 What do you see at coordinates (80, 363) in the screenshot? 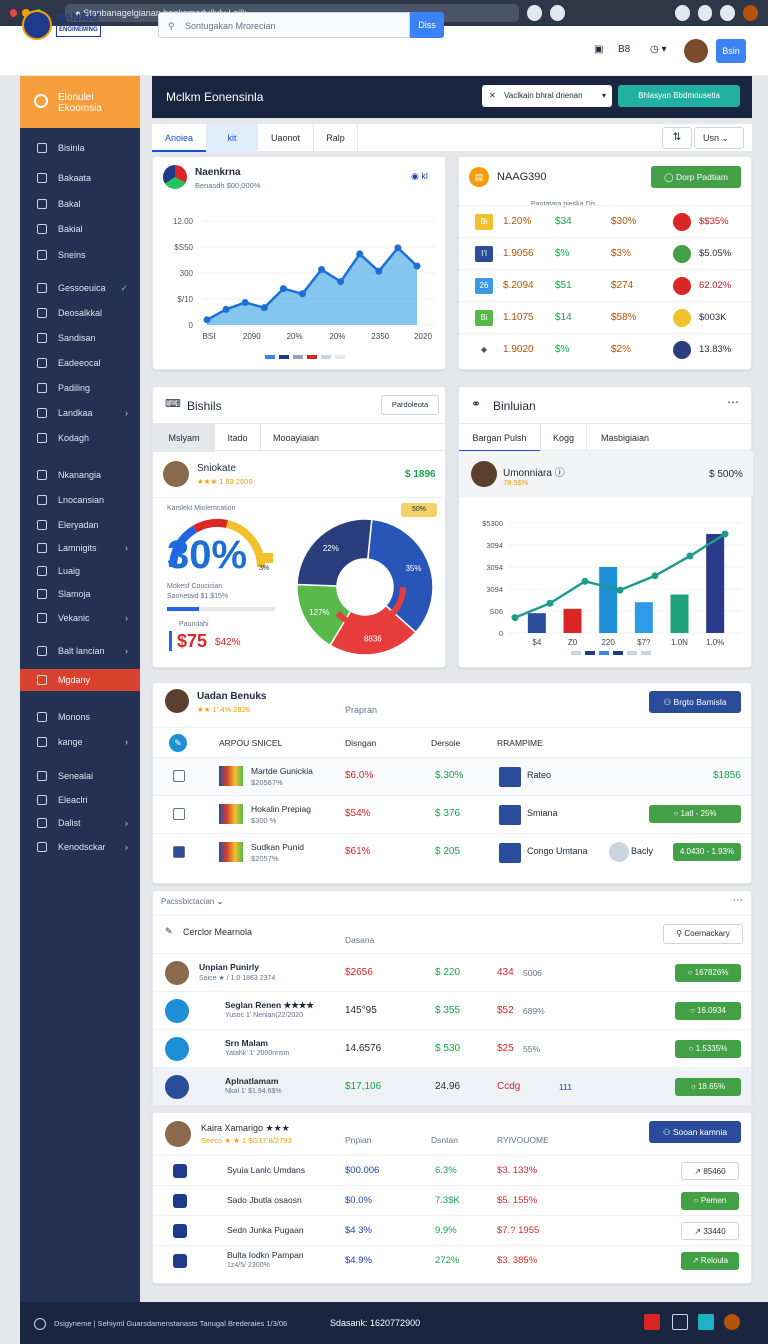
I see `sidebar-item: Eadeeocal` at bounding box center [80, 363].